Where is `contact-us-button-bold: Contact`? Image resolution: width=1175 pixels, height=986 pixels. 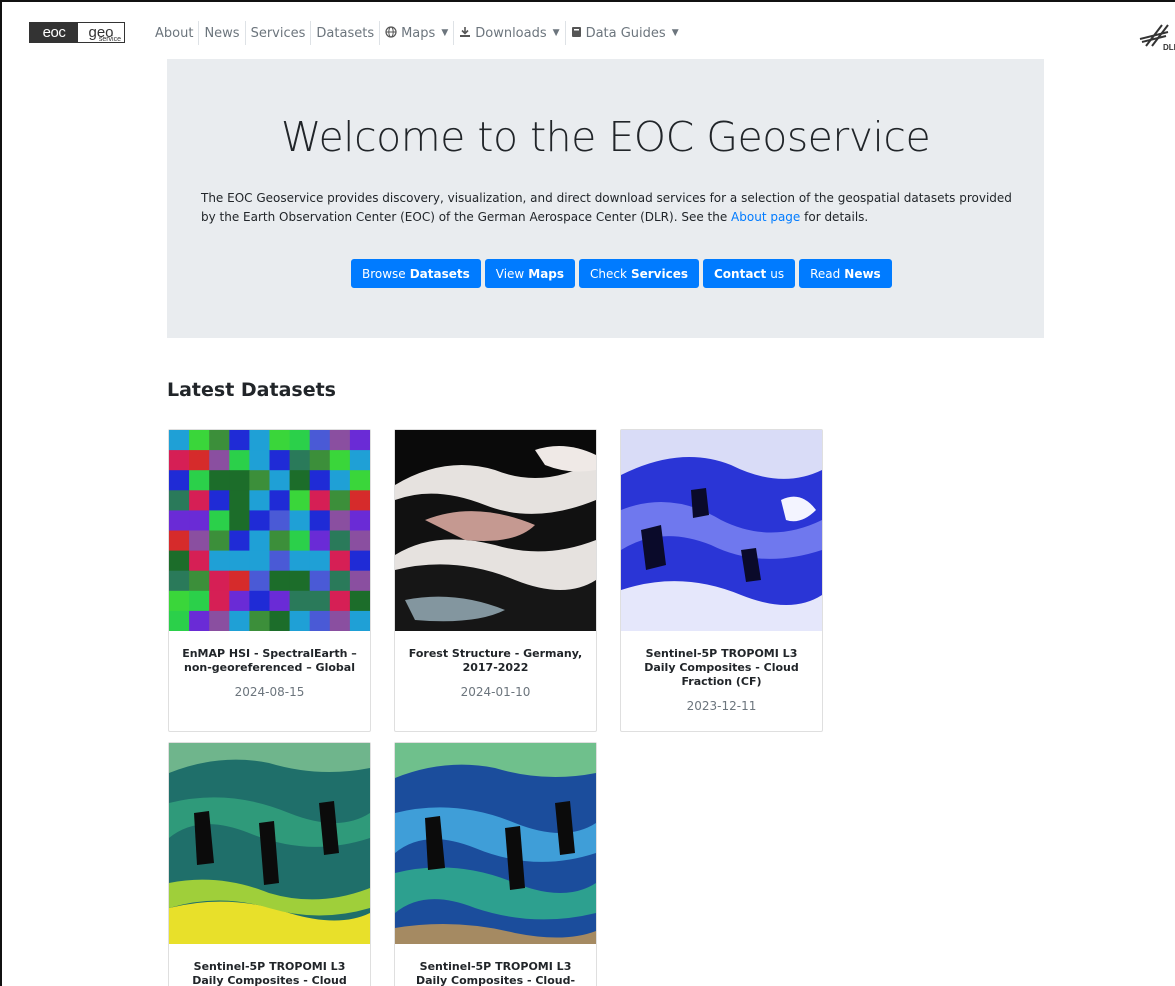 contact-us-button-bold: Contact is located at coordinates (740, 273).